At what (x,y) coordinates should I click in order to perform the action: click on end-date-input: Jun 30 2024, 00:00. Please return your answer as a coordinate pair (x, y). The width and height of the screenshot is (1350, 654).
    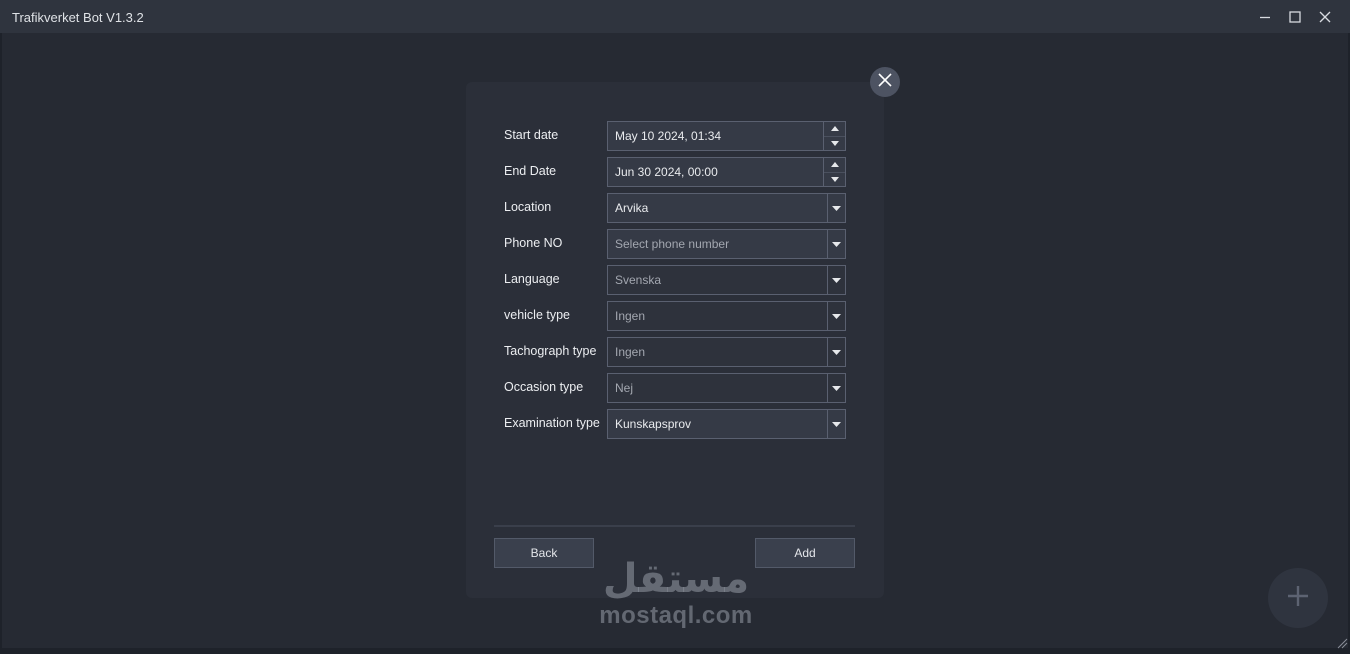
    Looking at the image, I should click on (726, 172).